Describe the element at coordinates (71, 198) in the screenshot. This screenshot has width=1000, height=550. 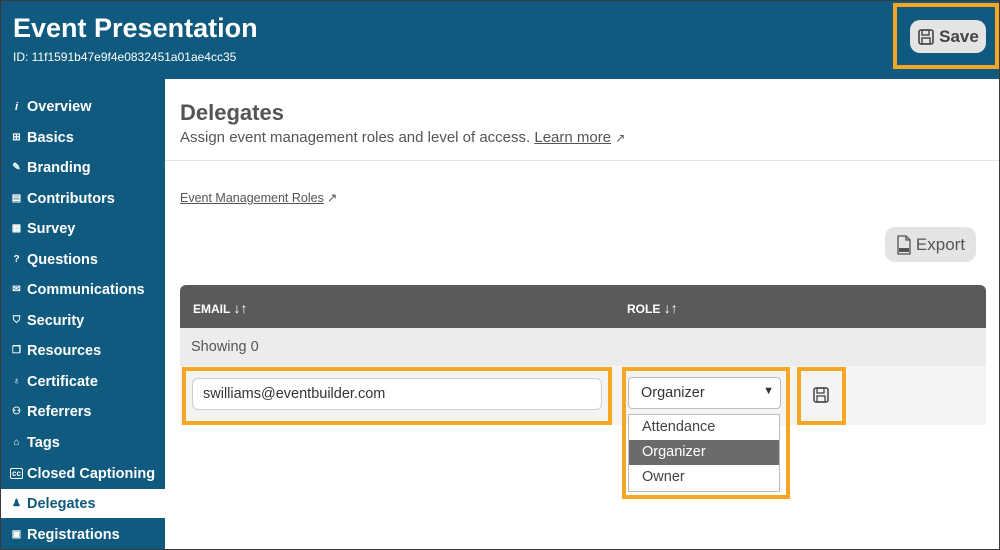
I see `sidebar-item-label: Contributors` at that location.